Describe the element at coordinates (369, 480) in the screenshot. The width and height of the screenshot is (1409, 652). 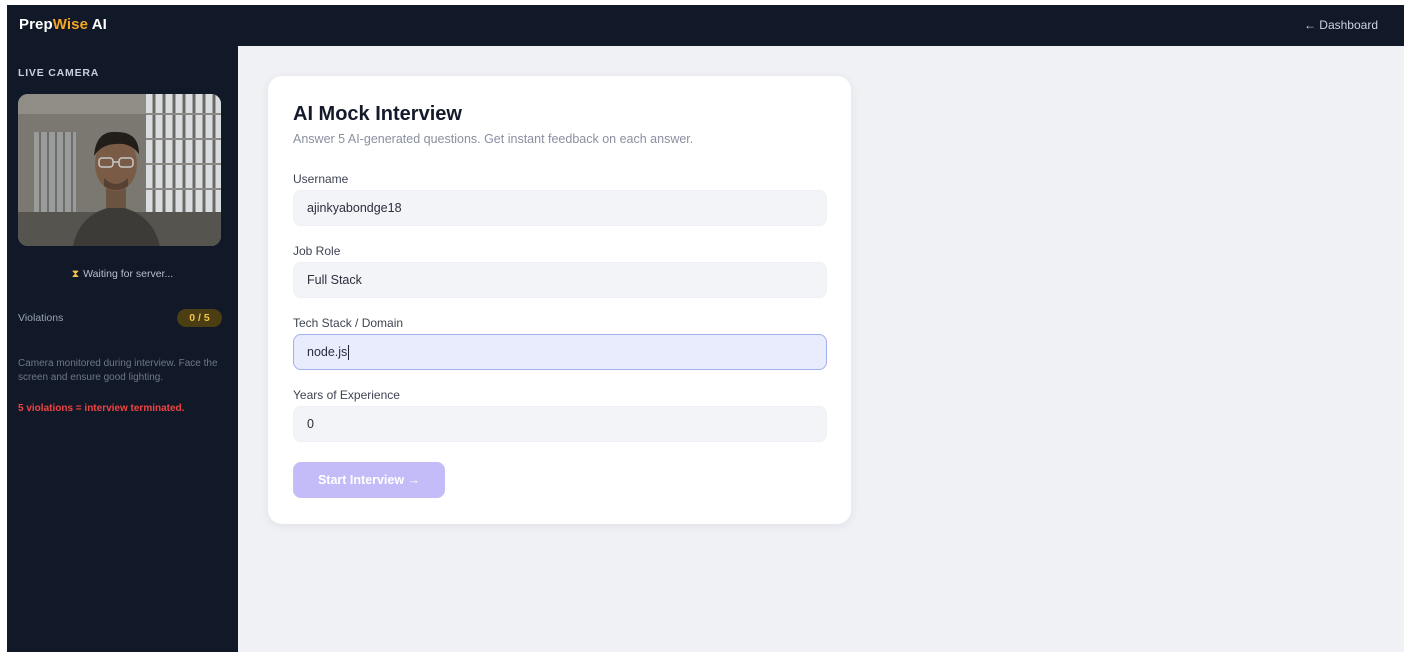
I see `start-interview-button: Start Interview →` at that location.